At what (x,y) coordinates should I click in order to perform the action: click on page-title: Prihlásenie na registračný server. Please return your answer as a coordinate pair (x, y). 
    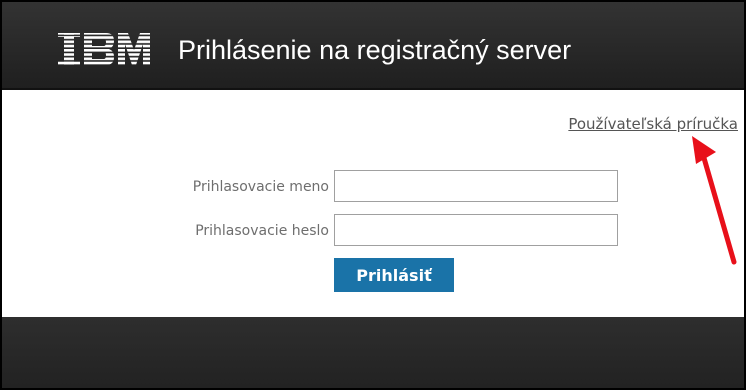
    Looking at the image, I should click on (375, 50).